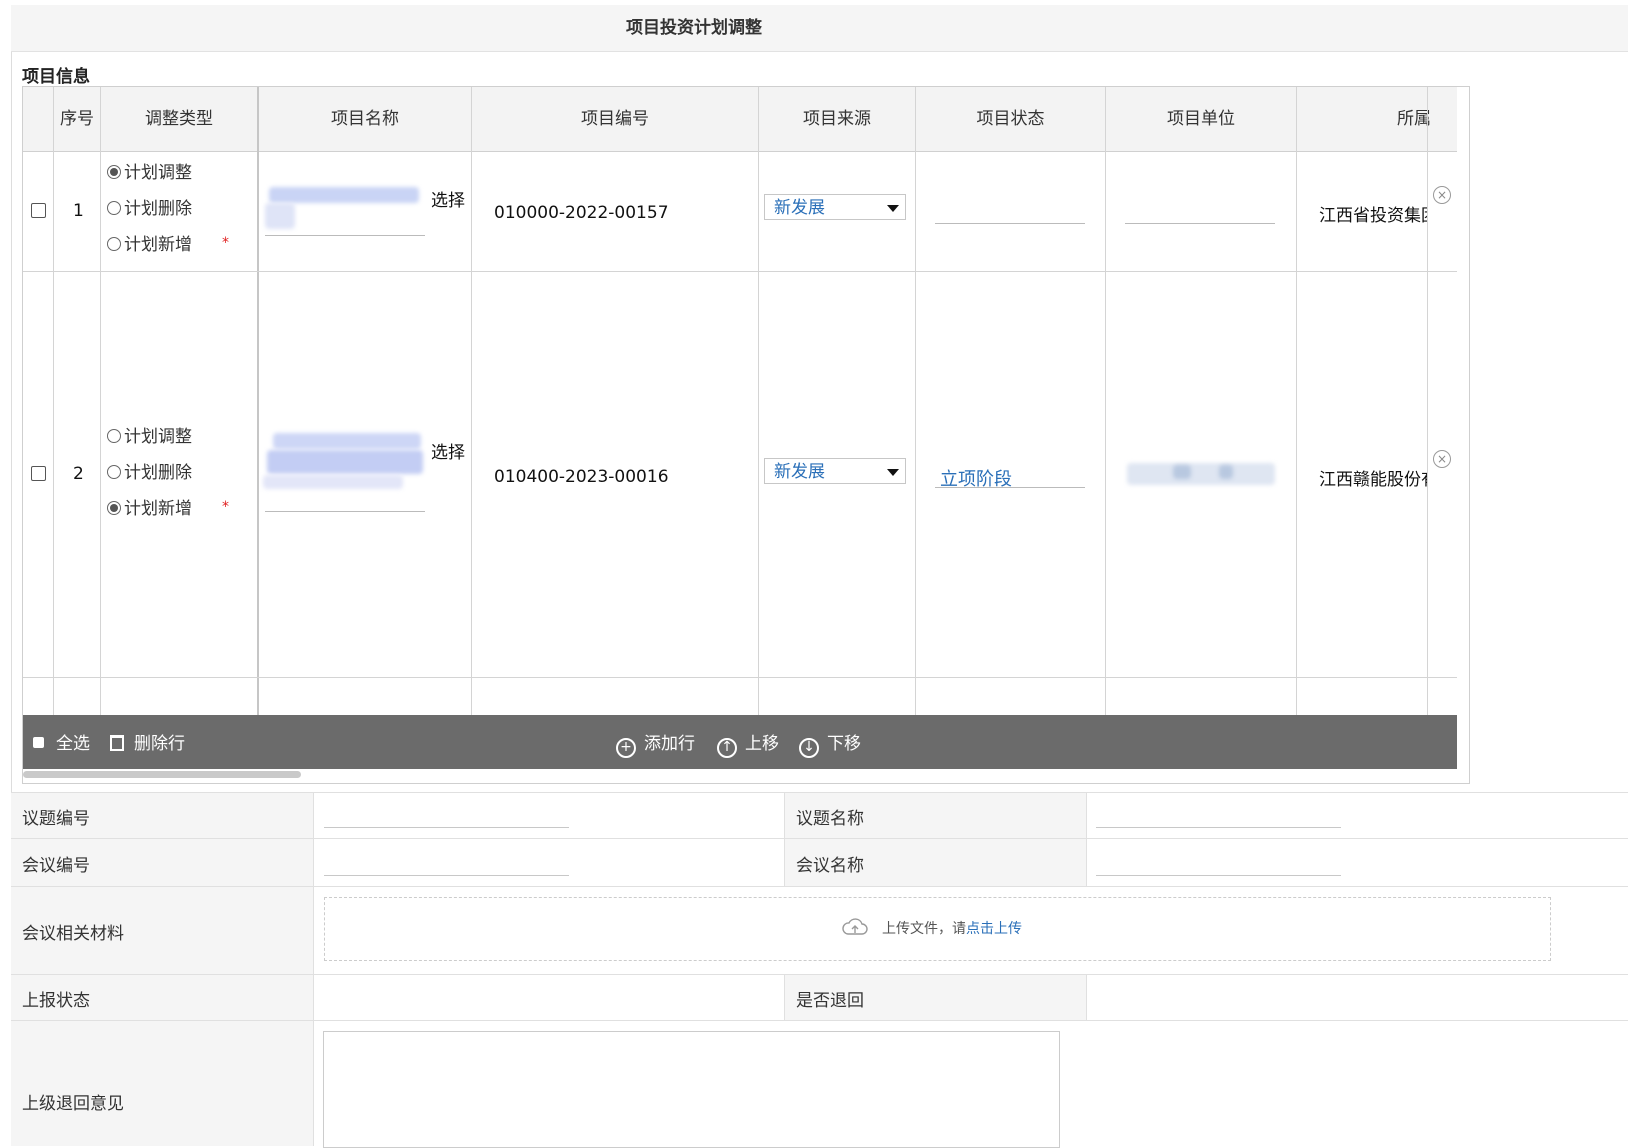  Describe the element at coordinates (835, 471) in the screenshot. I see `row-2-source-select: 新发展` at that location.